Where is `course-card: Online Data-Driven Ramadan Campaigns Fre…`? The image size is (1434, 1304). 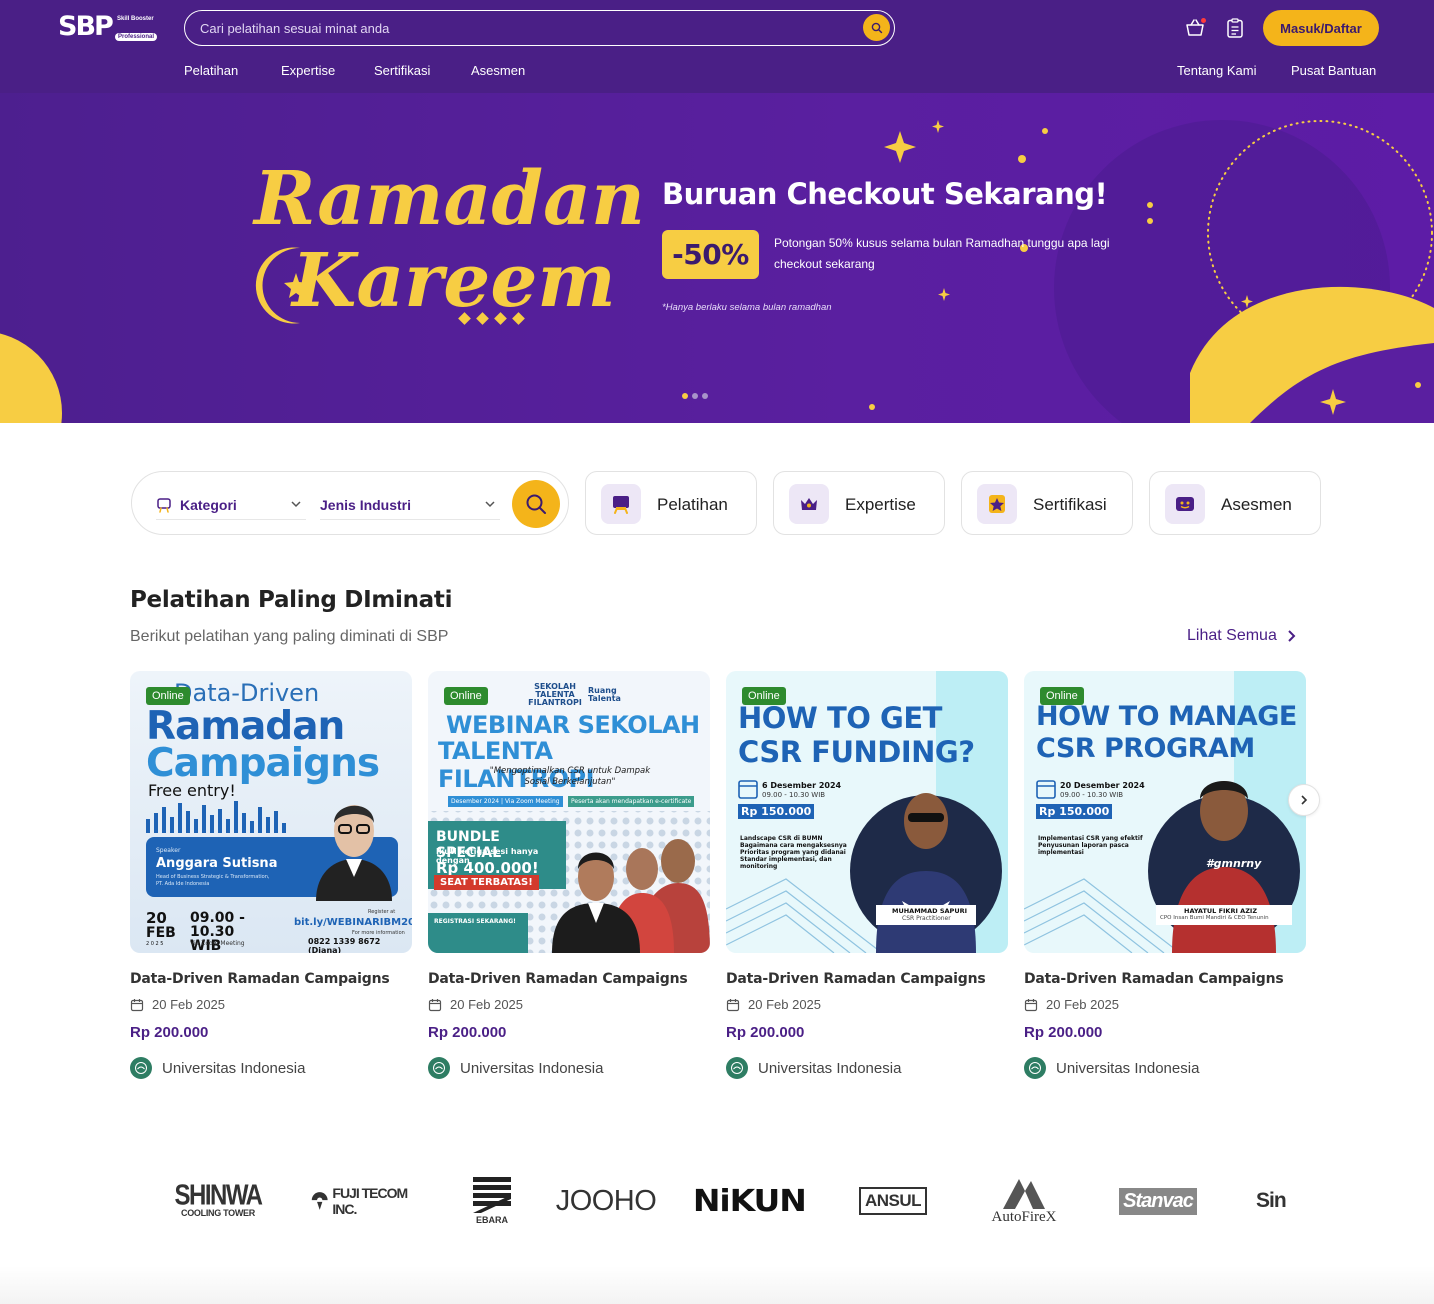 course-card: Online Data-Driven Ramadan Campaigns Fre… is located at coordinates (271, 875).